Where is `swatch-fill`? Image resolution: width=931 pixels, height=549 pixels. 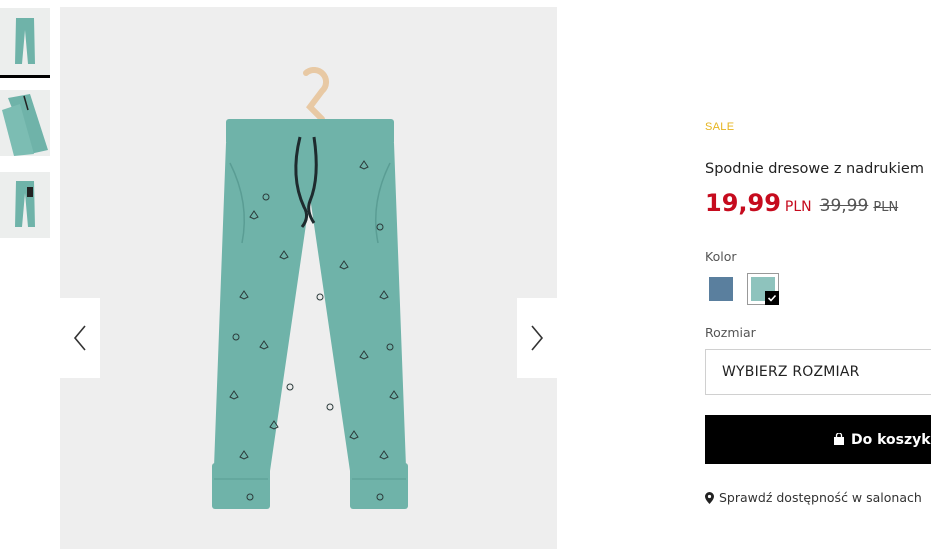 swatch-fill is located at coordinates (721, 289).